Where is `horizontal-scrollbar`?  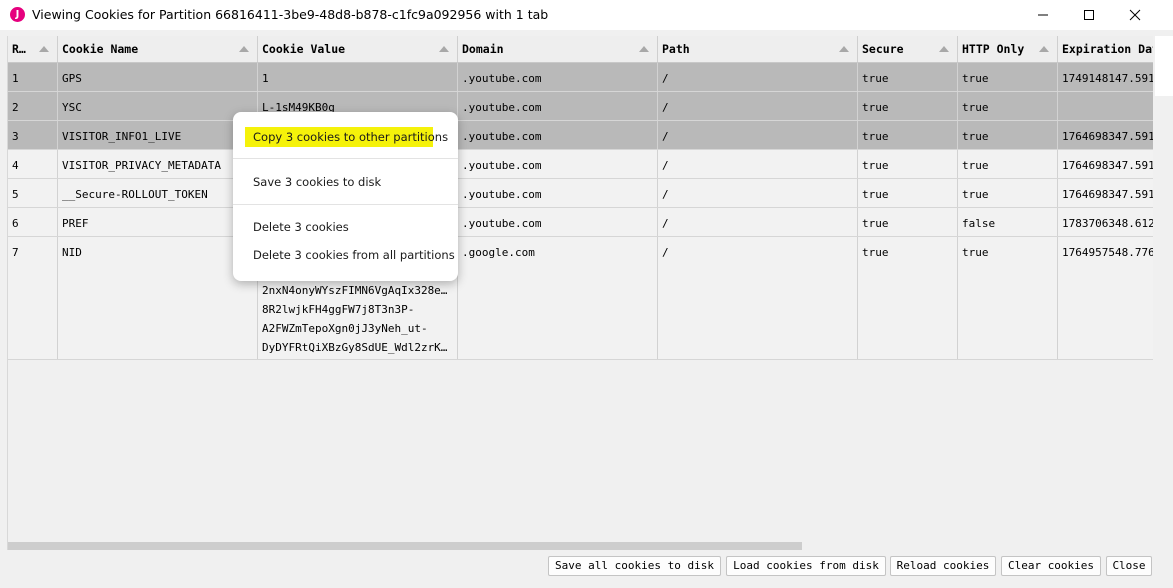
horizontal-scrollbar is located at coordinates (405, 546).